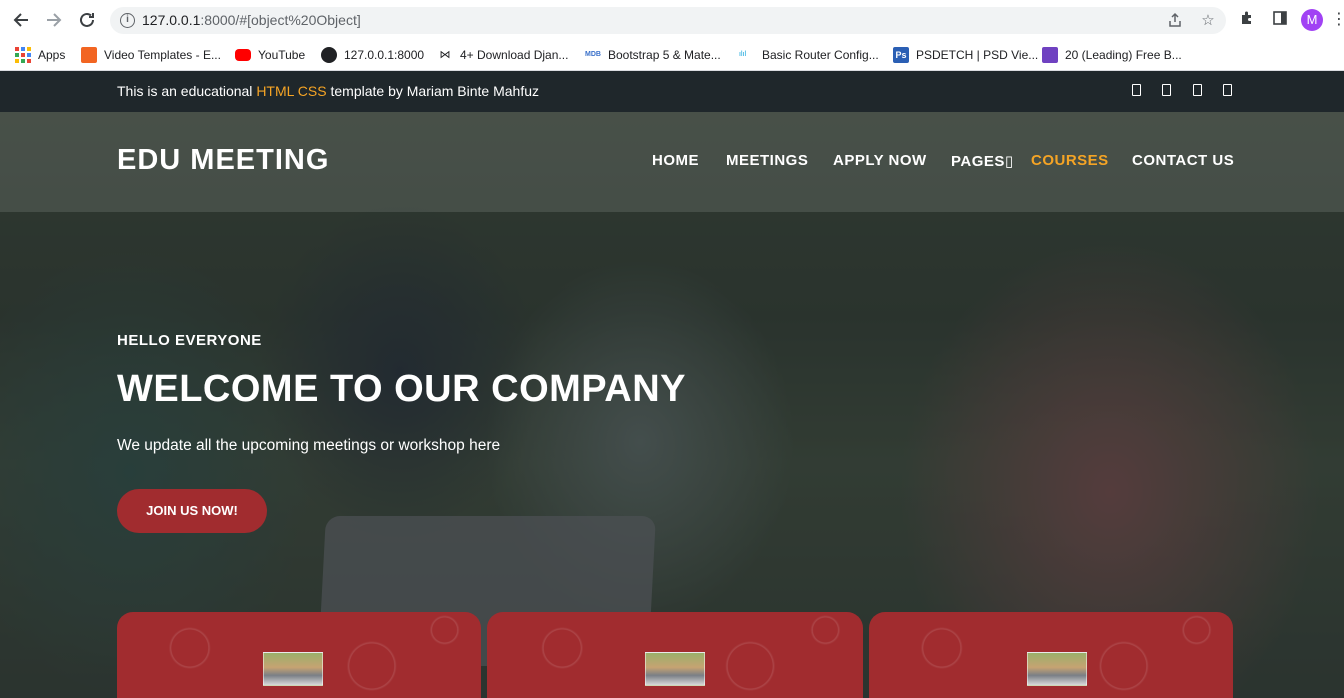 This screenshot has width=1344, height=698. I want to click on apps-grid-icon, so click(23, 55).